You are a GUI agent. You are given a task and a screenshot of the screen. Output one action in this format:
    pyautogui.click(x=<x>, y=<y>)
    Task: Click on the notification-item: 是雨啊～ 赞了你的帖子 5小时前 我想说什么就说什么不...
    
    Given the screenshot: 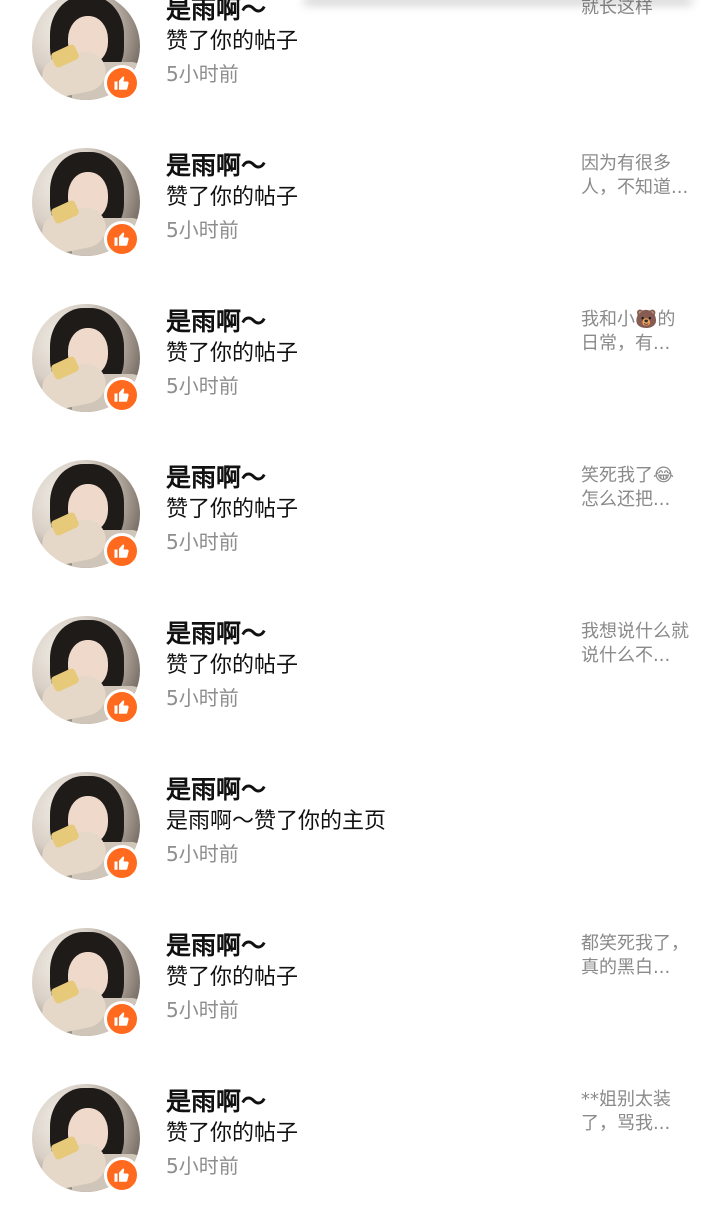 What is the action you would take?
    pyautogui.click(x=354, y=670)
    